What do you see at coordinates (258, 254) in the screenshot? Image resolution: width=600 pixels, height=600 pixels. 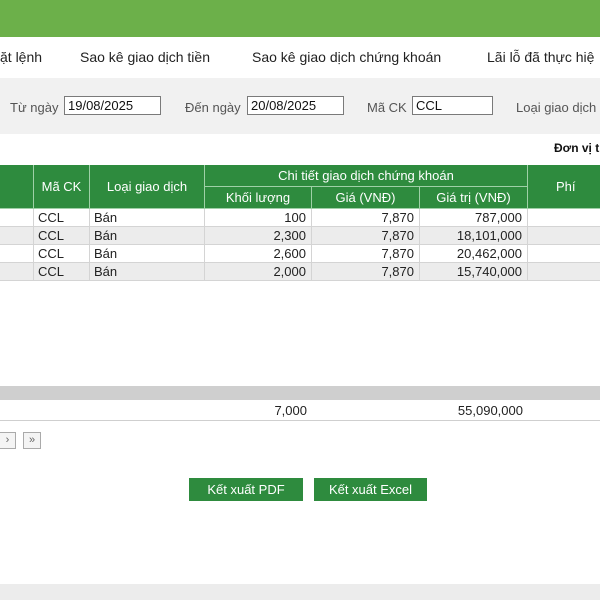 I see `cell-volume: 2,600` at bounding box center [258, 254].